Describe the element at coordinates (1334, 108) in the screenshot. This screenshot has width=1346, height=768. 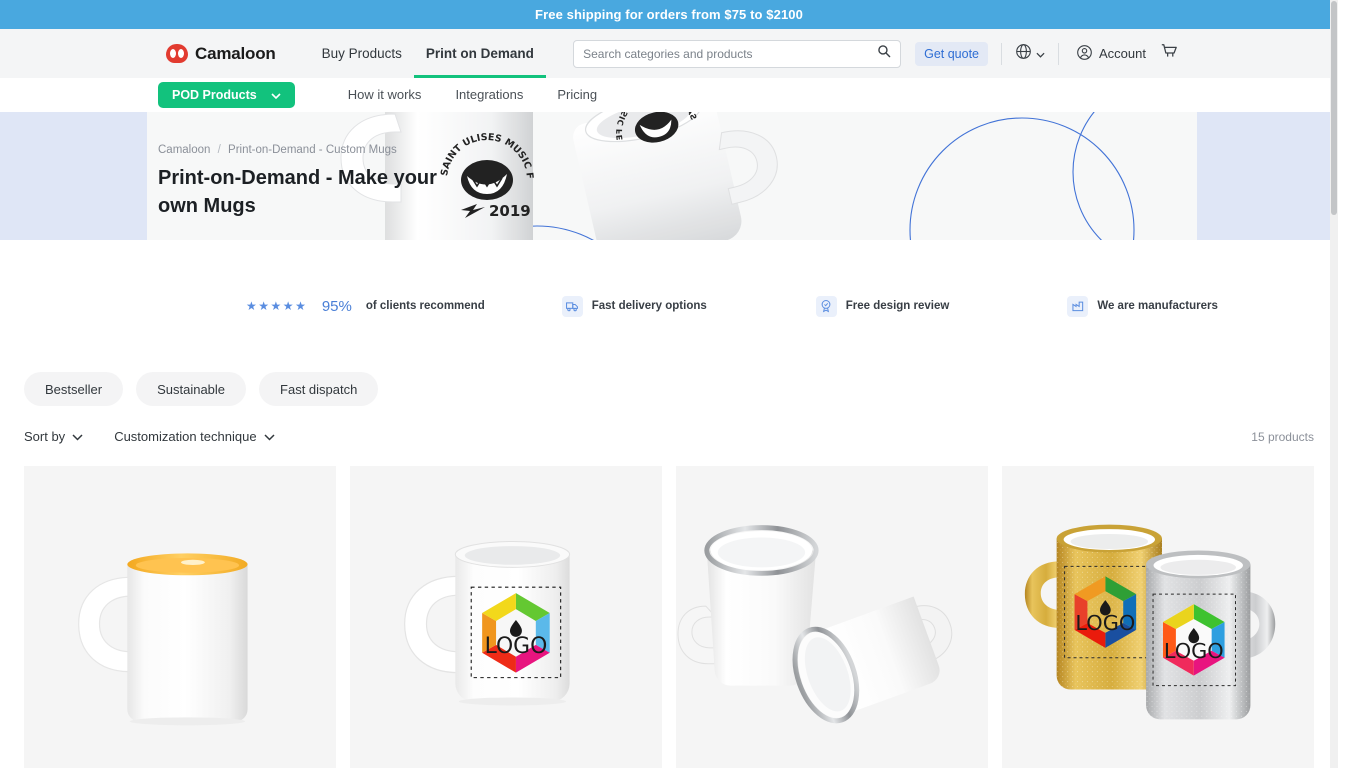
I see `scrollbar-thumb` at that location.